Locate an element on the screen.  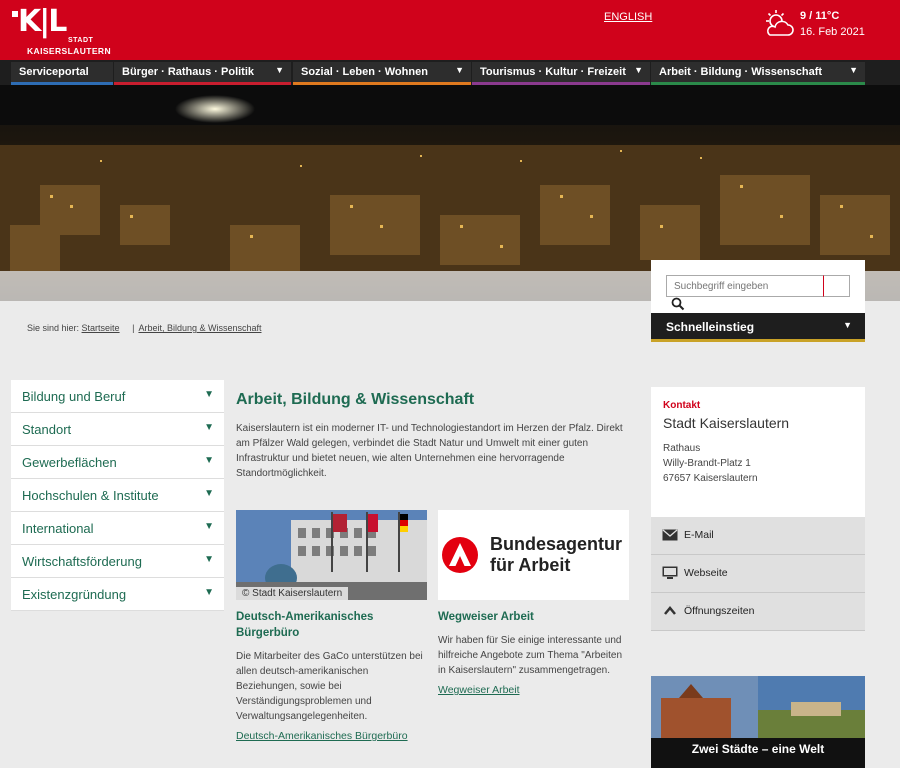
contact-heading: Kontakt is located at coordinates (682, 405).